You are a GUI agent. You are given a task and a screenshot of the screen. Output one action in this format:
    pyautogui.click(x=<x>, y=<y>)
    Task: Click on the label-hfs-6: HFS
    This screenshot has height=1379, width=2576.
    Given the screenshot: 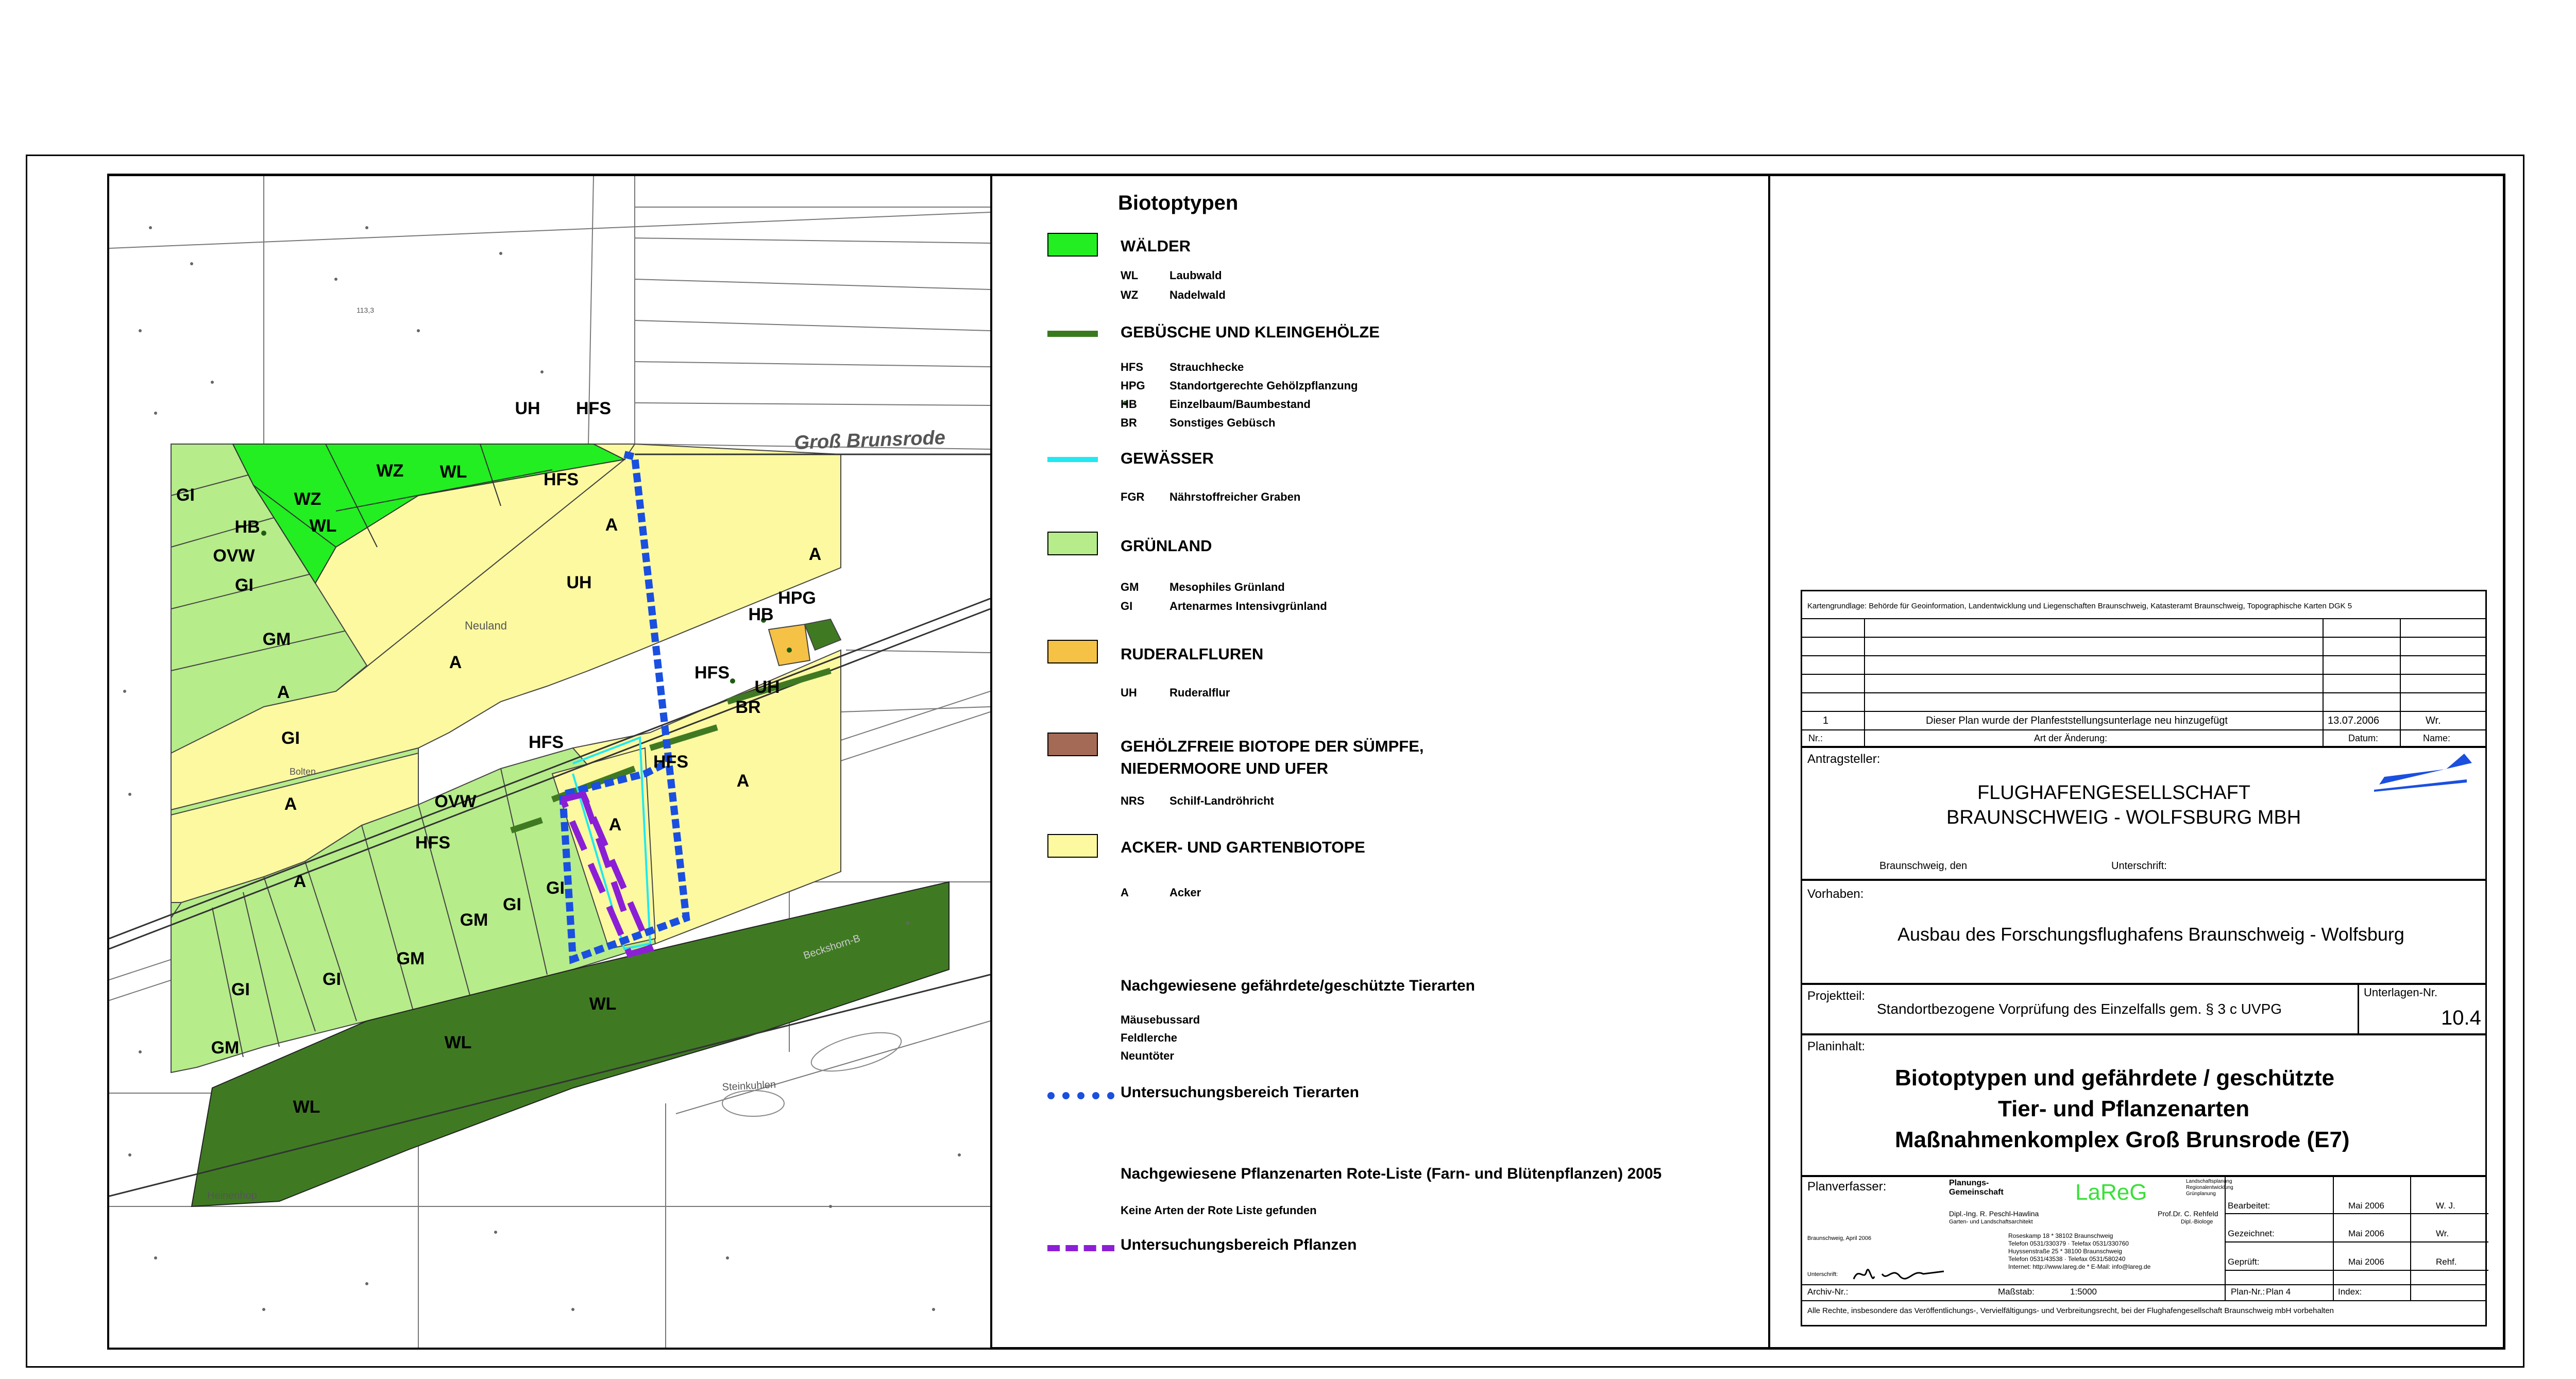 What is the action you would take?
    pyautogui.click(x=433, y=843)
    